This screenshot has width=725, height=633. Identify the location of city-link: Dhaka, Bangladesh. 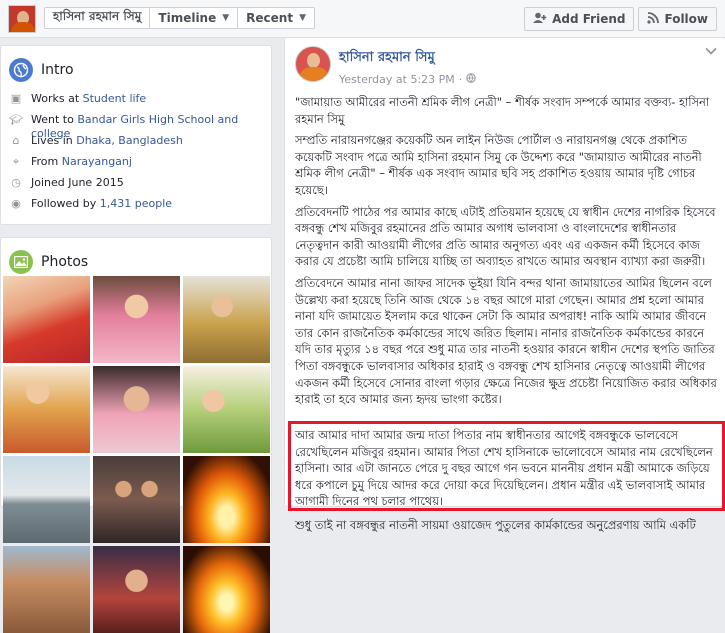
(129, 140).